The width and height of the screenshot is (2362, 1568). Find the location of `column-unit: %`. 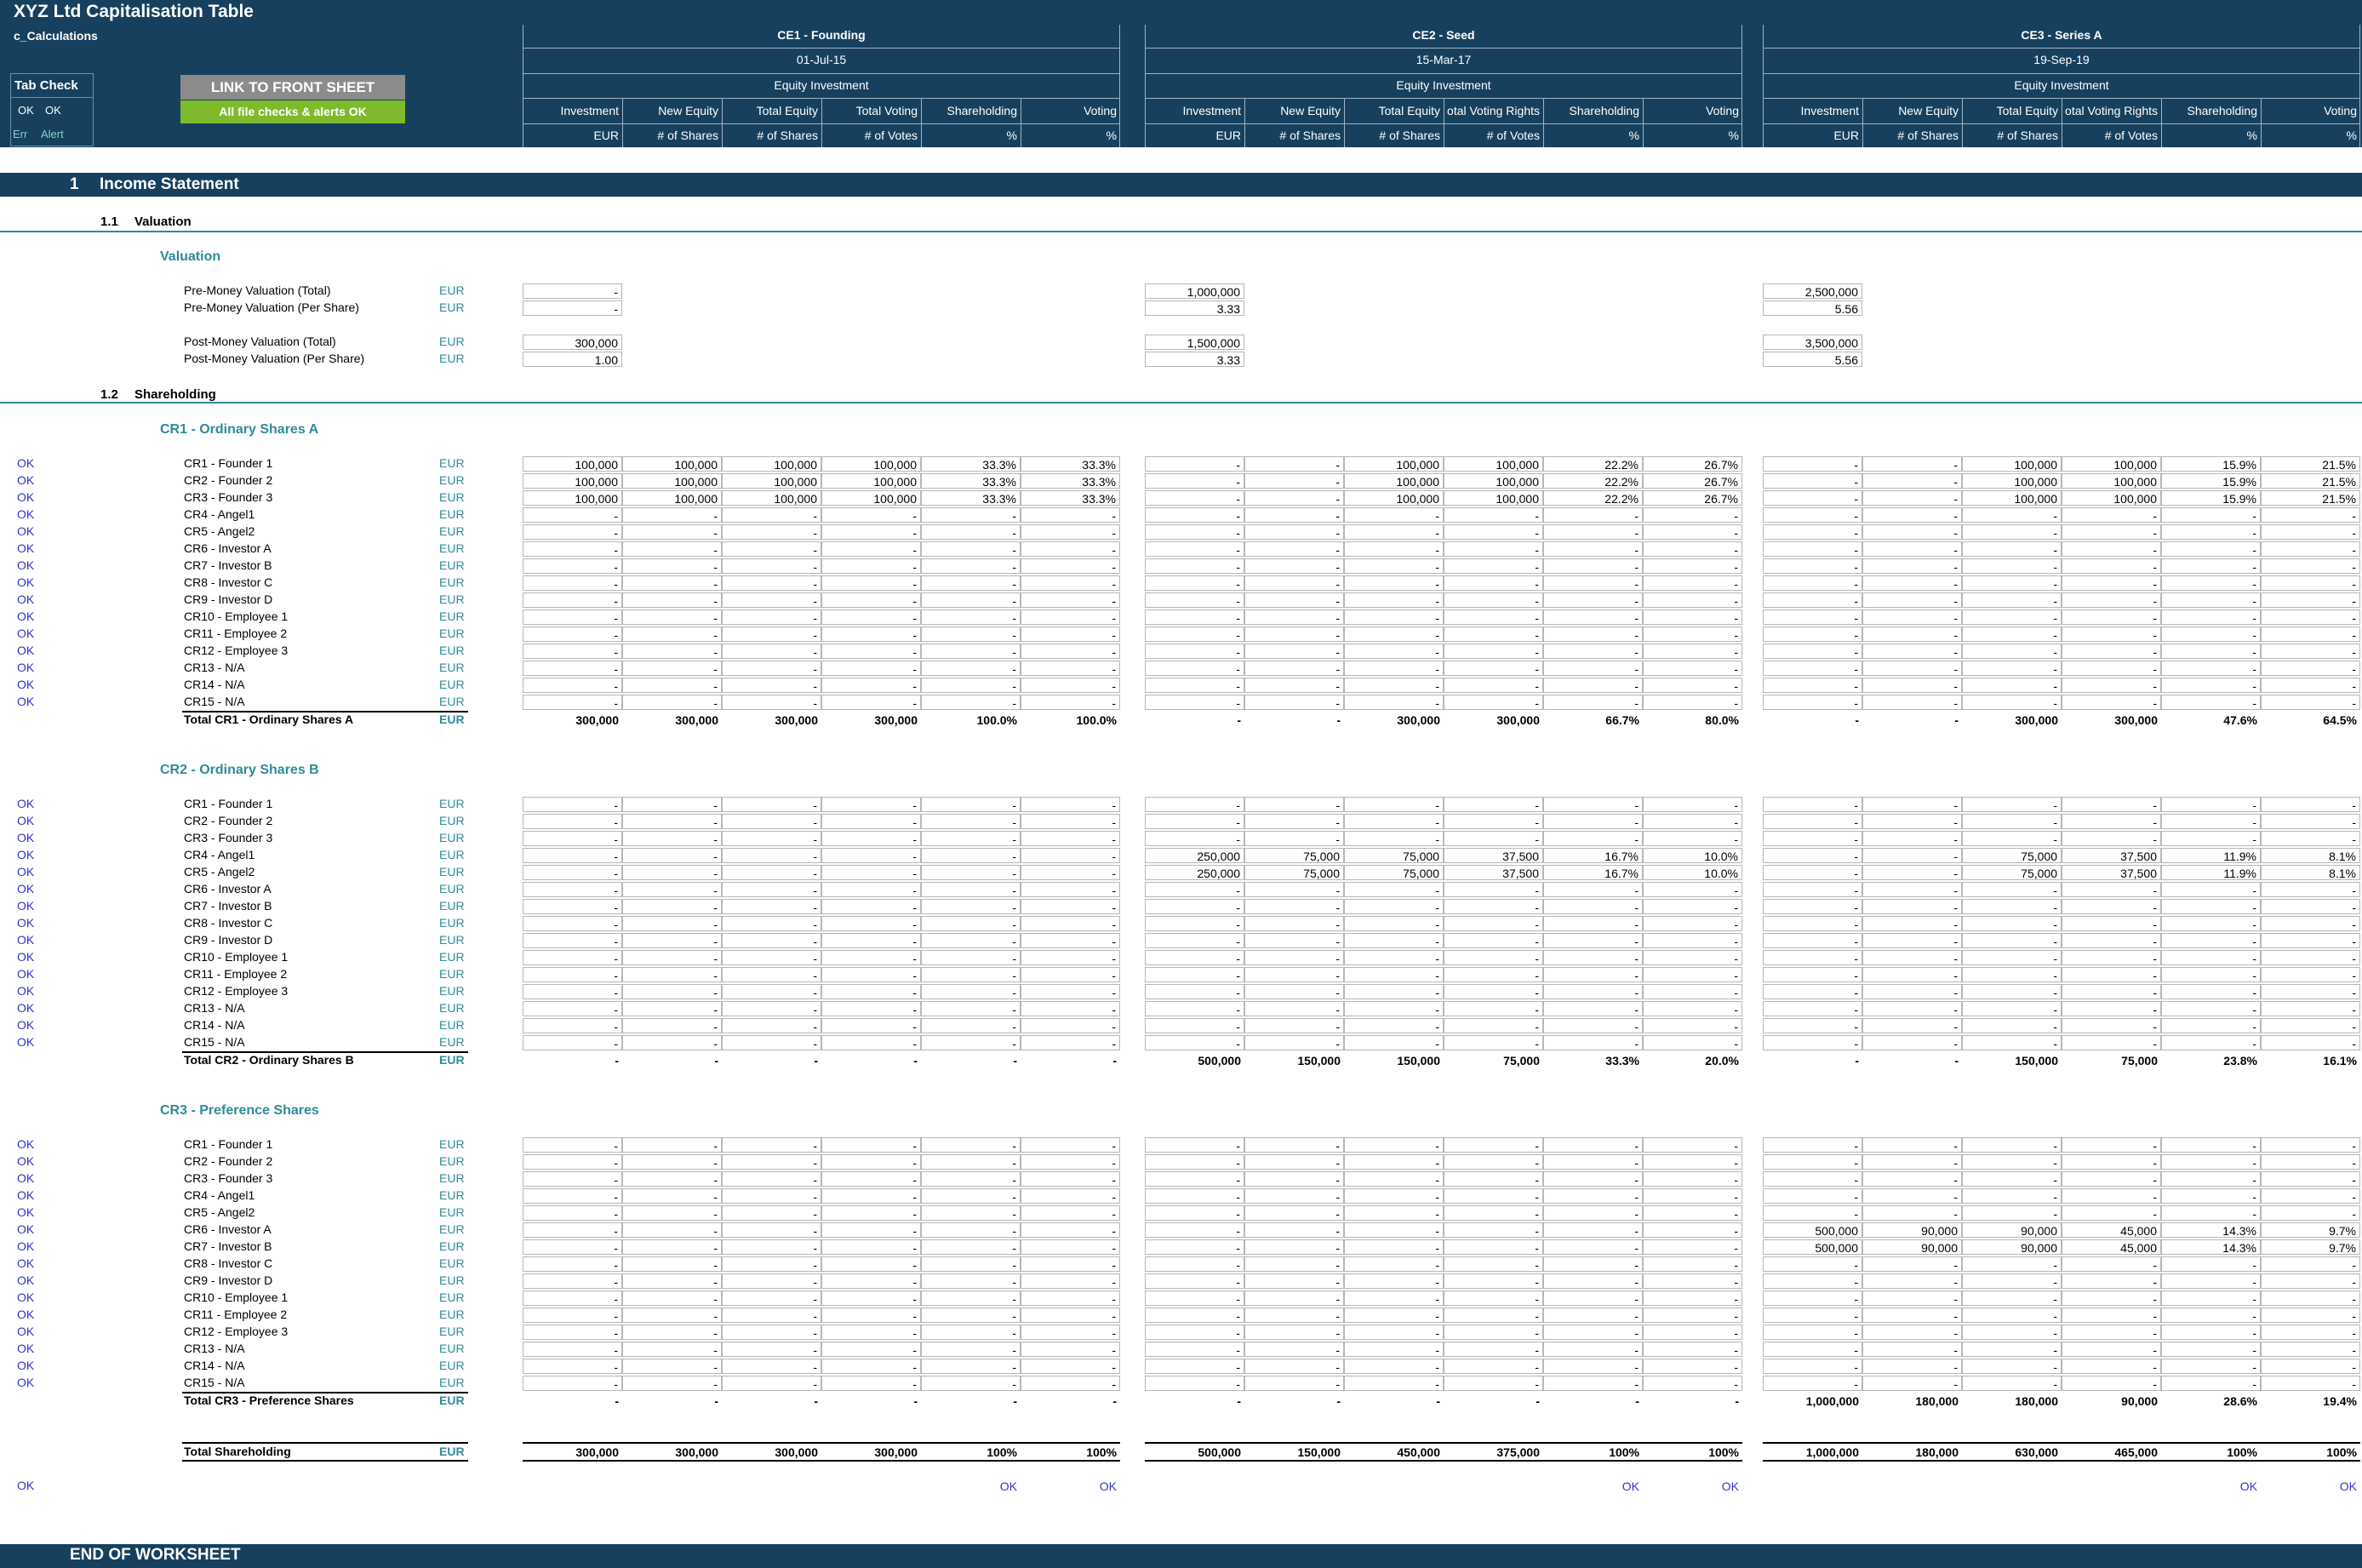

column-unit: % is located at coordinates (1011, 136).